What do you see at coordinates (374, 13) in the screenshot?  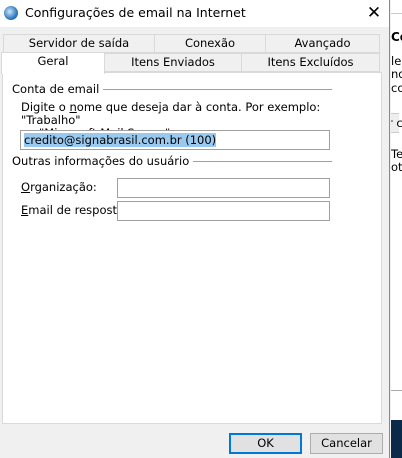 I see `close-icon: ✕` at bounding box center [374, 13].